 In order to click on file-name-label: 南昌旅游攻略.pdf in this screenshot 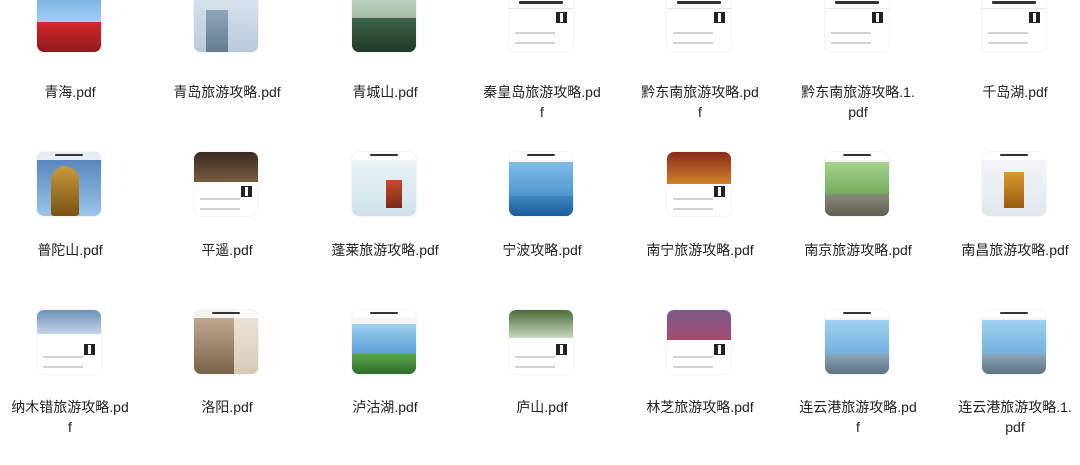, I will do `click(1015, 250)`.